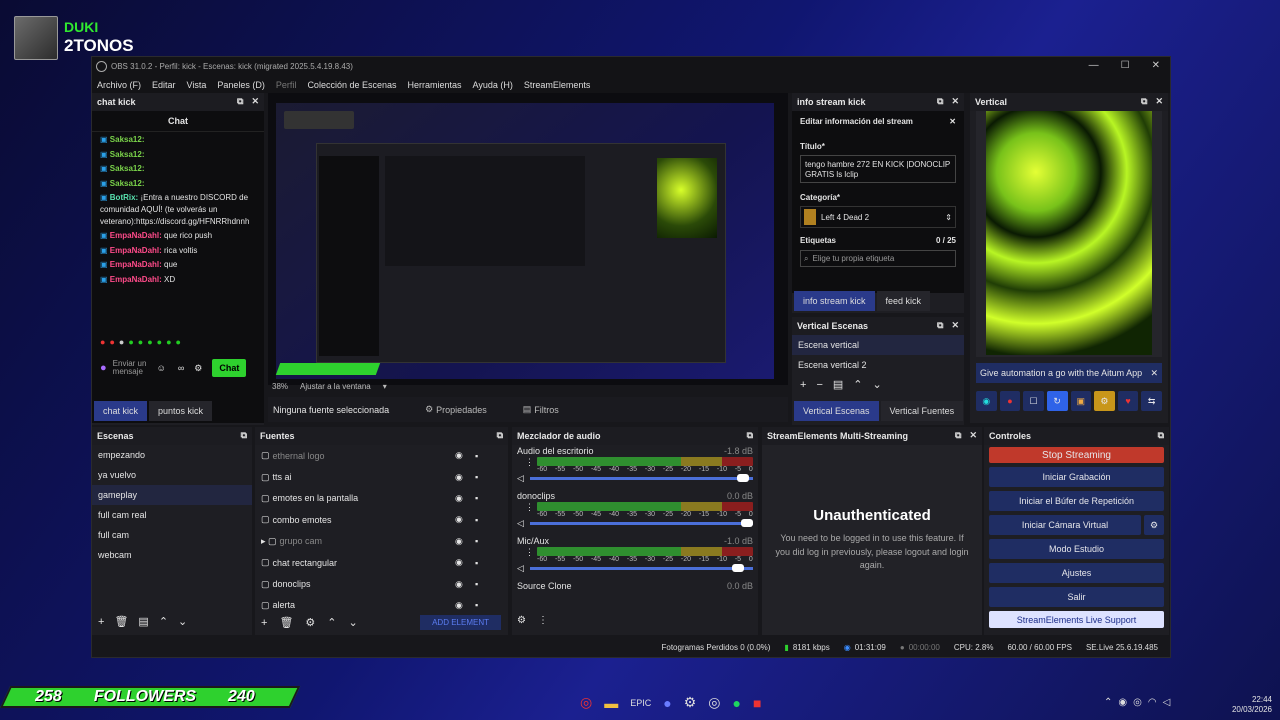 The height and width of the screenshot is (720, 1280). I want to click on wifi-icon: ◠, so click(1152, 702).